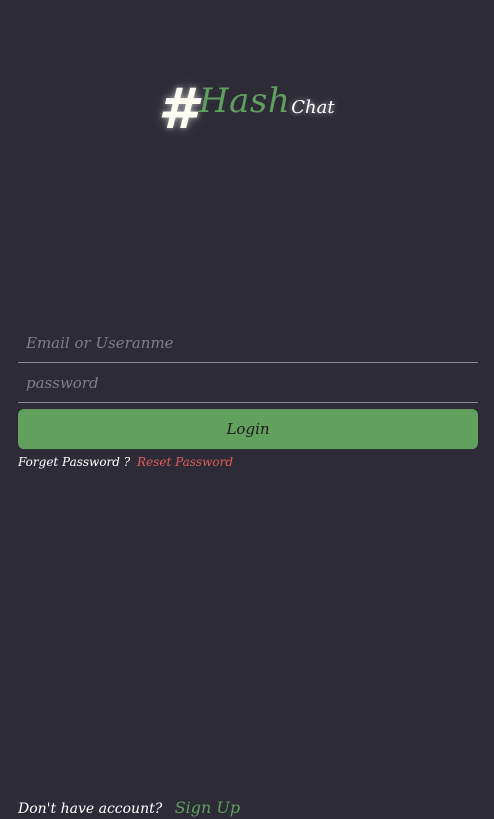  What do you see at coordinates (244, 101) in the screenshot?
I see `logo-text-hash: Hash` at bounding box center [244, 101].